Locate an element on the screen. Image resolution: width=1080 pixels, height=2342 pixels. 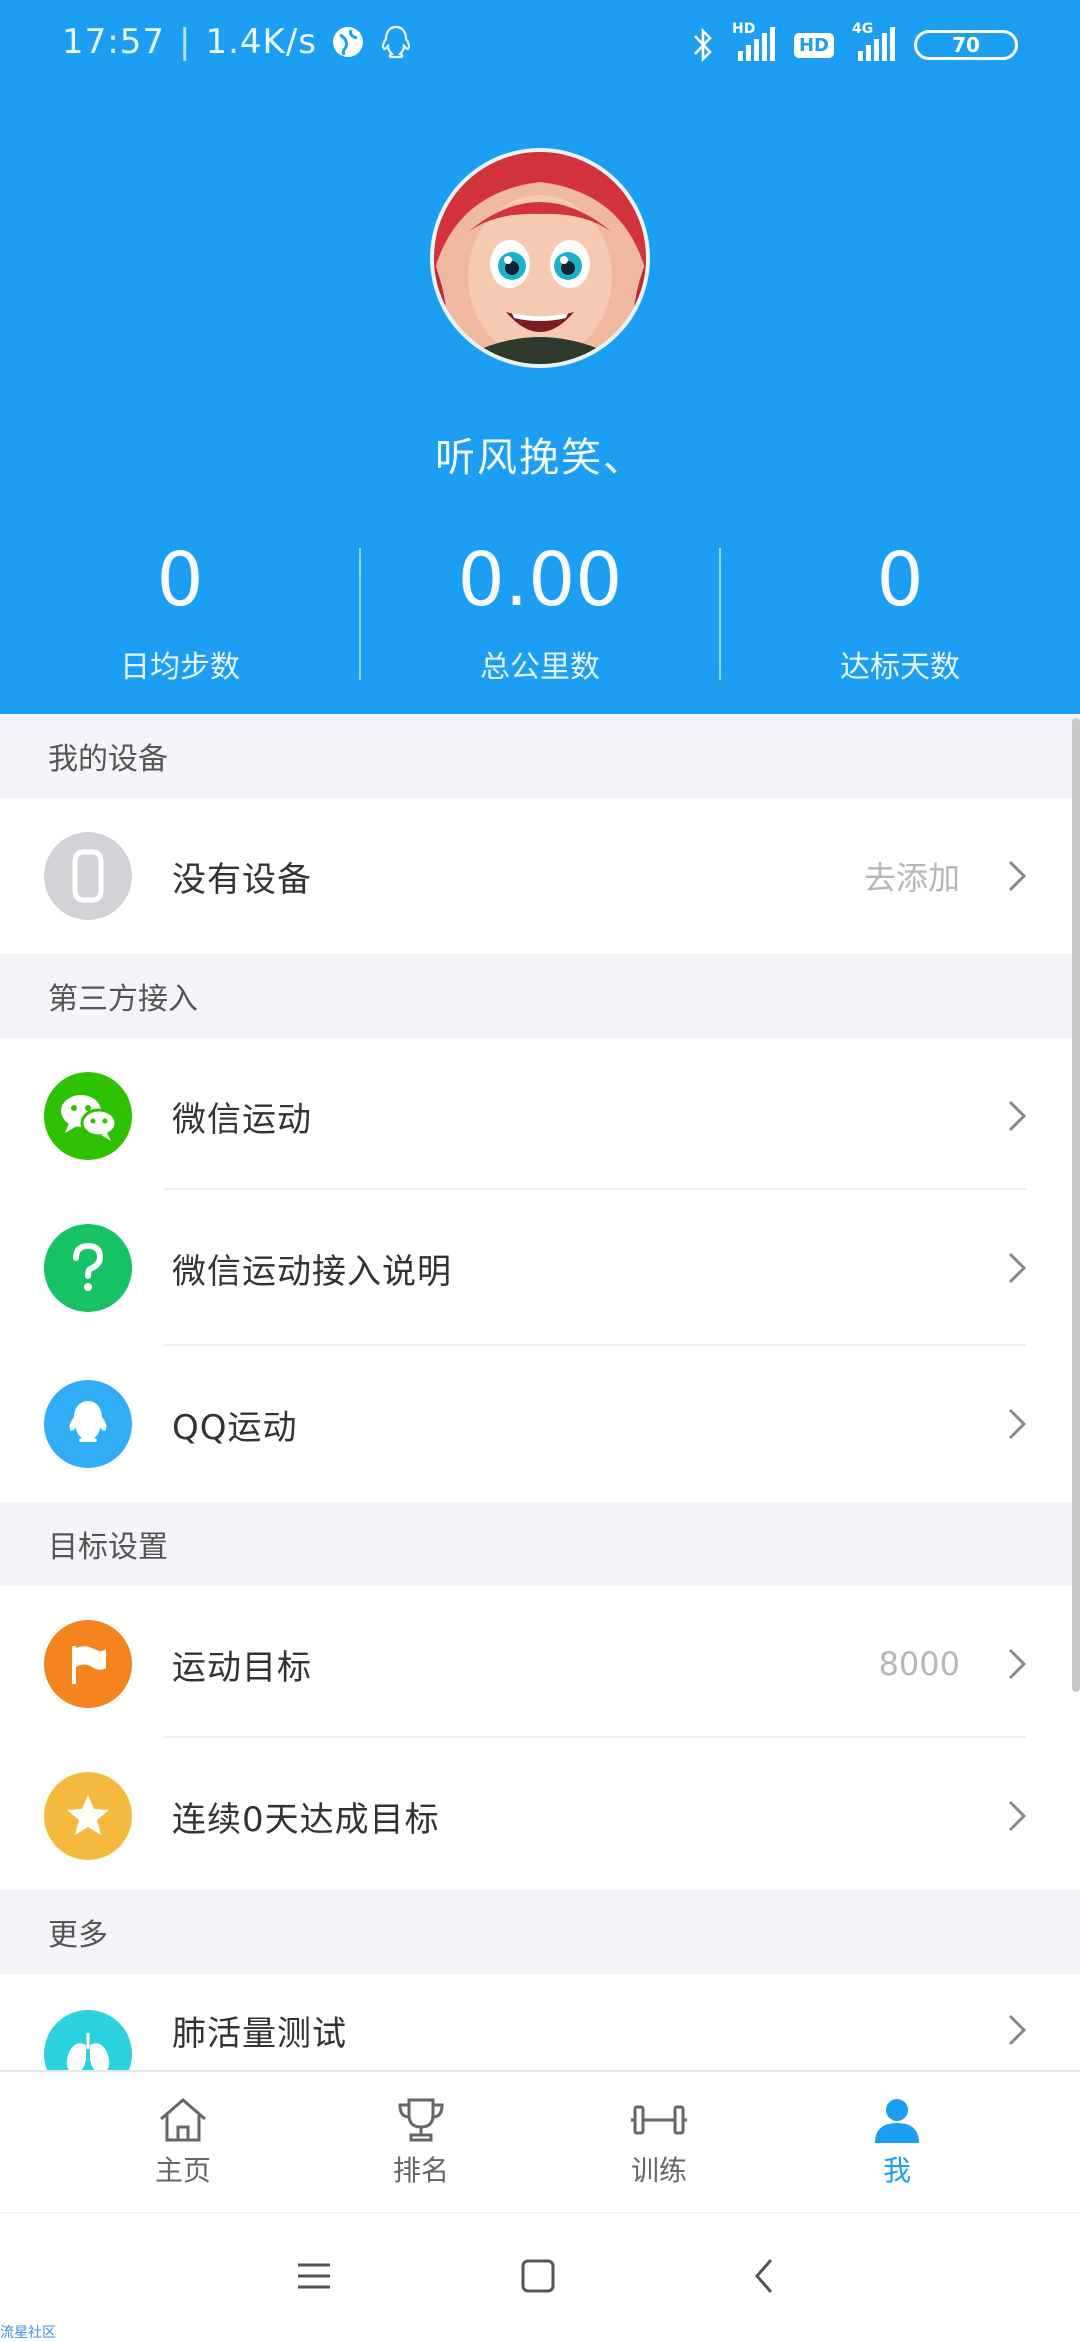
qq-penguin-icon is located at coordinates (88, 1424).